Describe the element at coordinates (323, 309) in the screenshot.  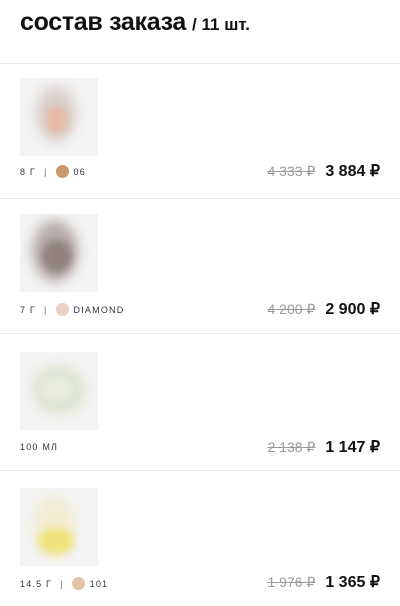
I see `product-prices: 4 200 ₽ 2 900 ₽` at that location.